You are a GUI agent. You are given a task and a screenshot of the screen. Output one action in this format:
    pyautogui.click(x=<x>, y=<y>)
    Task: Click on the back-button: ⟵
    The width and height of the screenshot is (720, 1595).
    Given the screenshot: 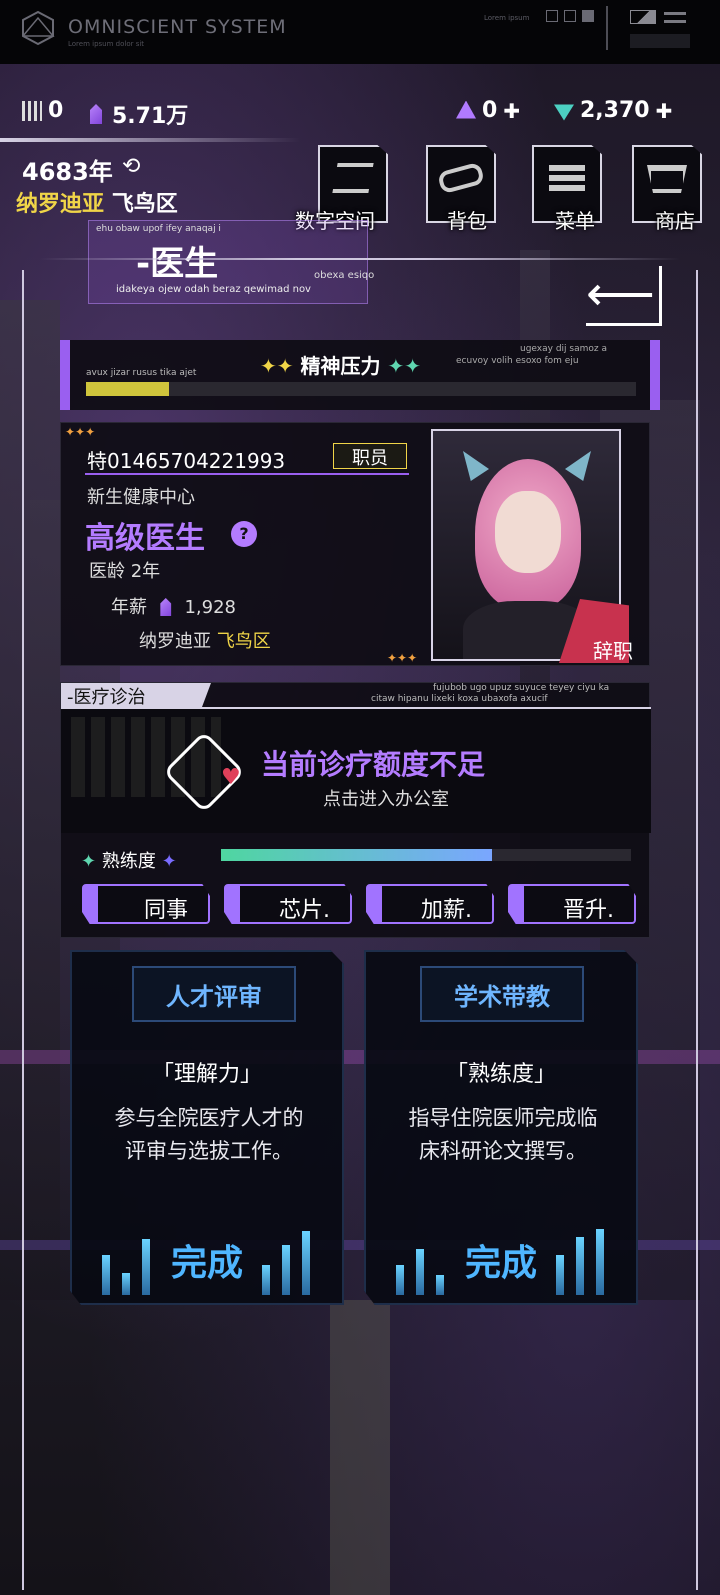 What is the action you would take?
    pyautogui.click(x=624, y=296)
    